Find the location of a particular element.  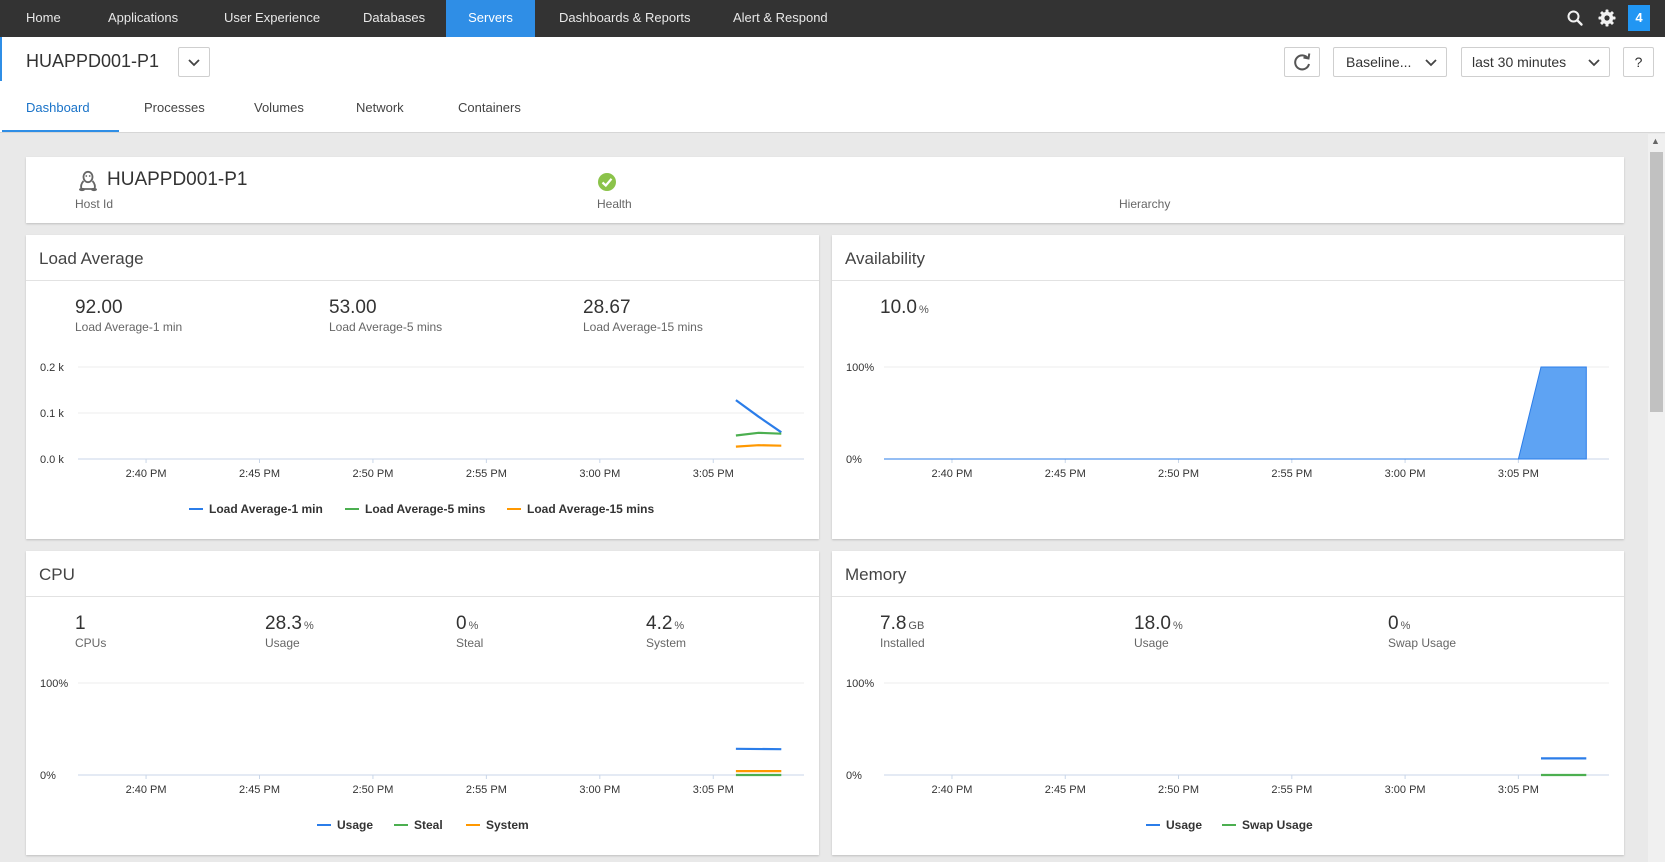

refresh-button is located at coordinates (1302, 62).